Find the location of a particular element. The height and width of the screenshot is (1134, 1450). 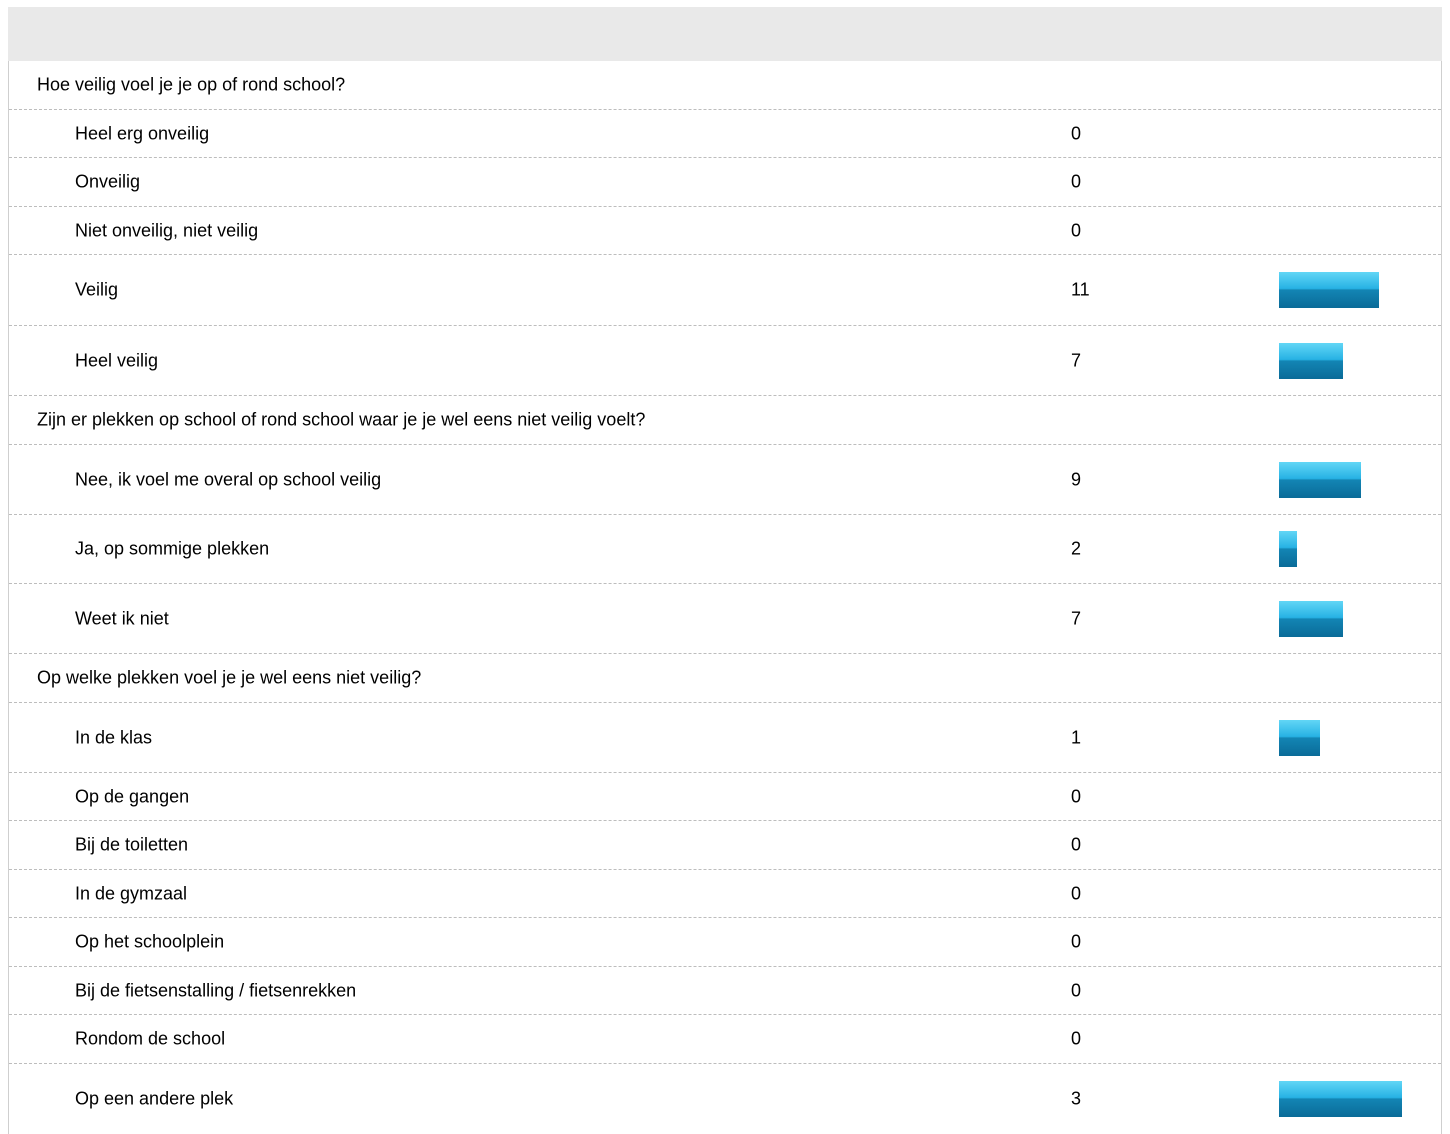

answer-label: Ja, op sommige plekken is located at coordinates (172, 548).